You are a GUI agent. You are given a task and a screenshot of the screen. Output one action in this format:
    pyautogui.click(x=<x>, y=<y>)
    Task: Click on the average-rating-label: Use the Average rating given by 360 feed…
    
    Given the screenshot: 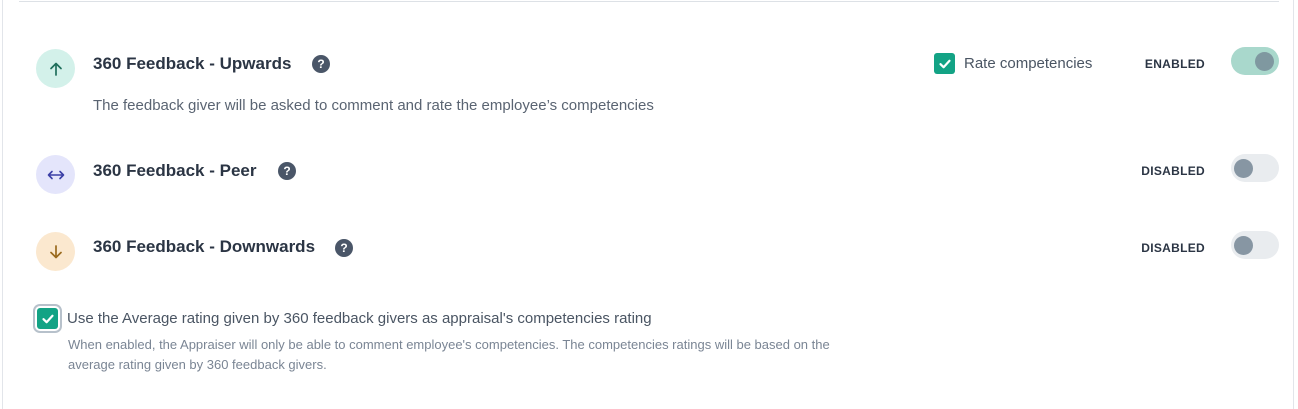 What is the action you would take?
    pyautogui.click(x=359, y=318)
    